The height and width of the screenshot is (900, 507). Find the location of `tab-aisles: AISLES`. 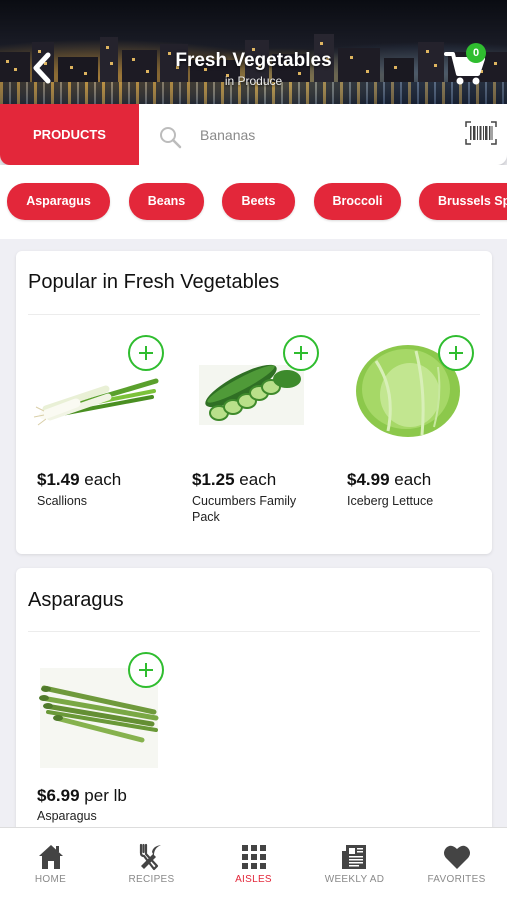

tab-aisles: AISLES is located at coordinates (253, 864).